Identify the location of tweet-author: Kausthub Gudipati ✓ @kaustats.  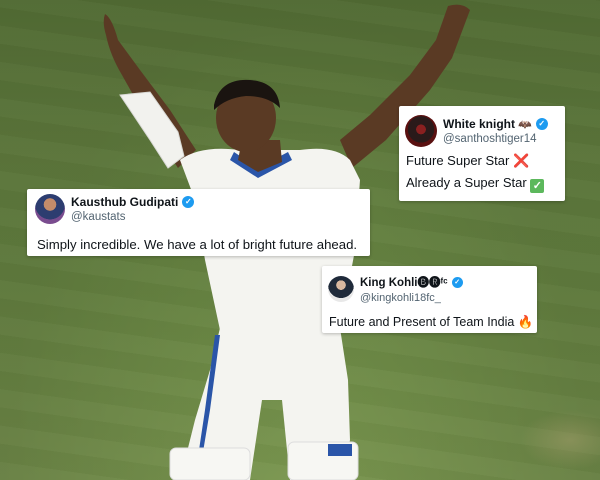
(133, 209).